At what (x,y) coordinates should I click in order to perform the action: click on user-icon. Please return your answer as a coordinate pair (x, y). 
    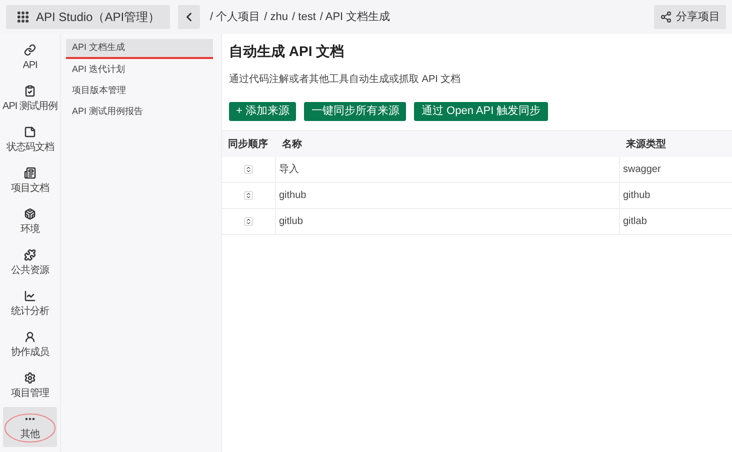
    Looking at the image, I should click on (30, 336).